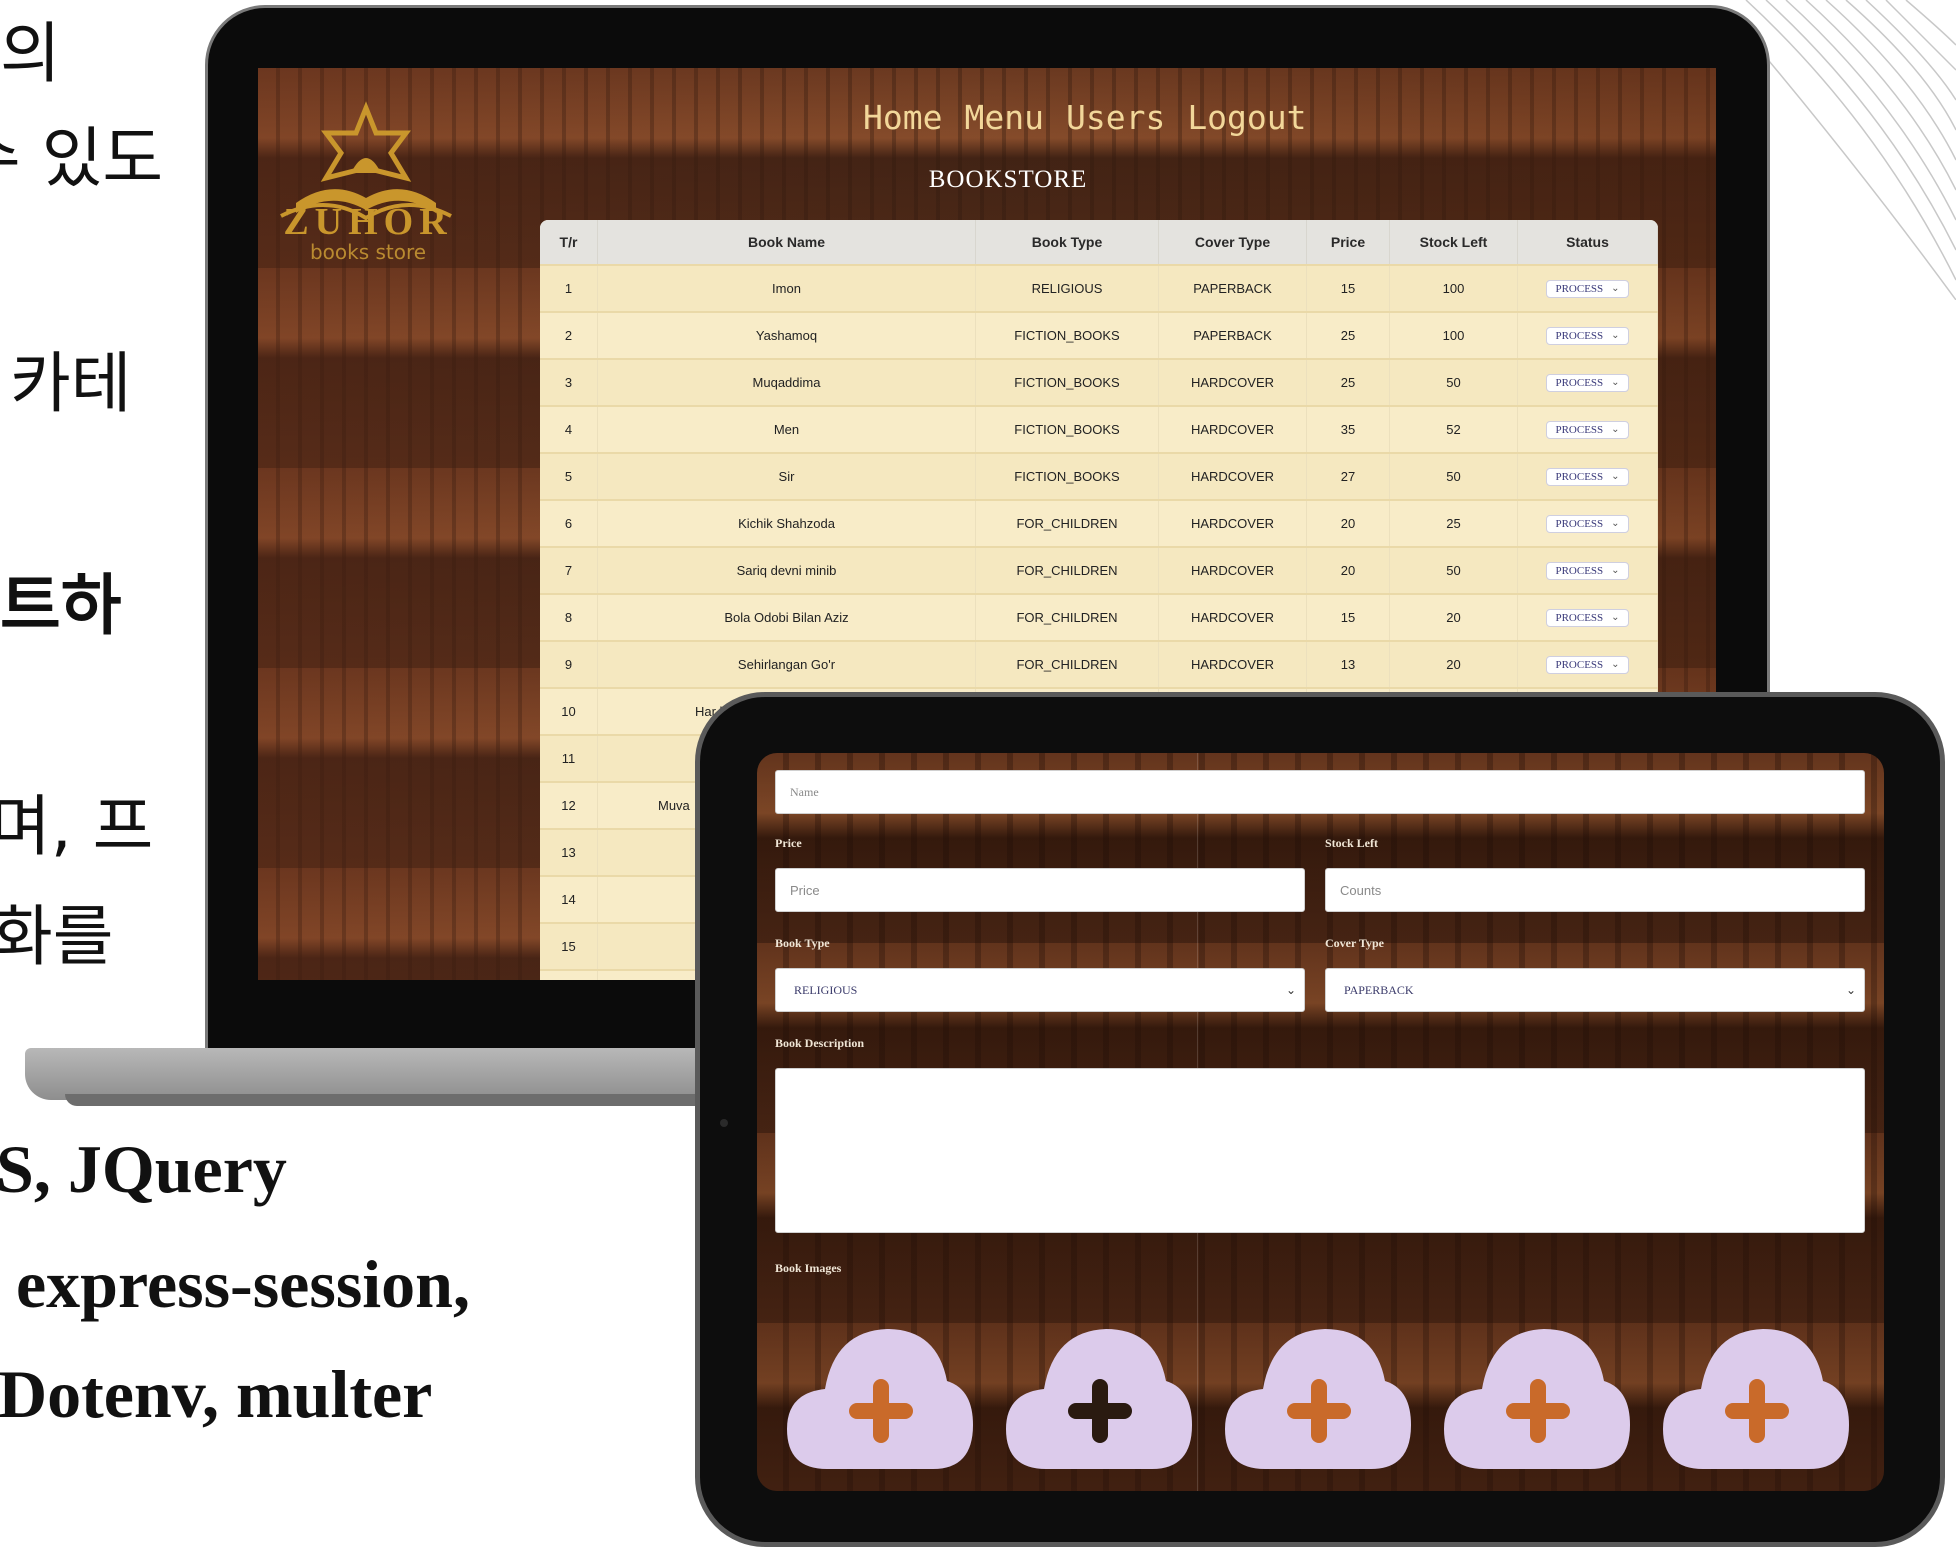 This screenshot has width=1956, height=1547. What do you see at coordinates (786, 523) in the screenshot?
I see `cell-book-name: Kichik Shahzoda` at bounding box center [786, 523].